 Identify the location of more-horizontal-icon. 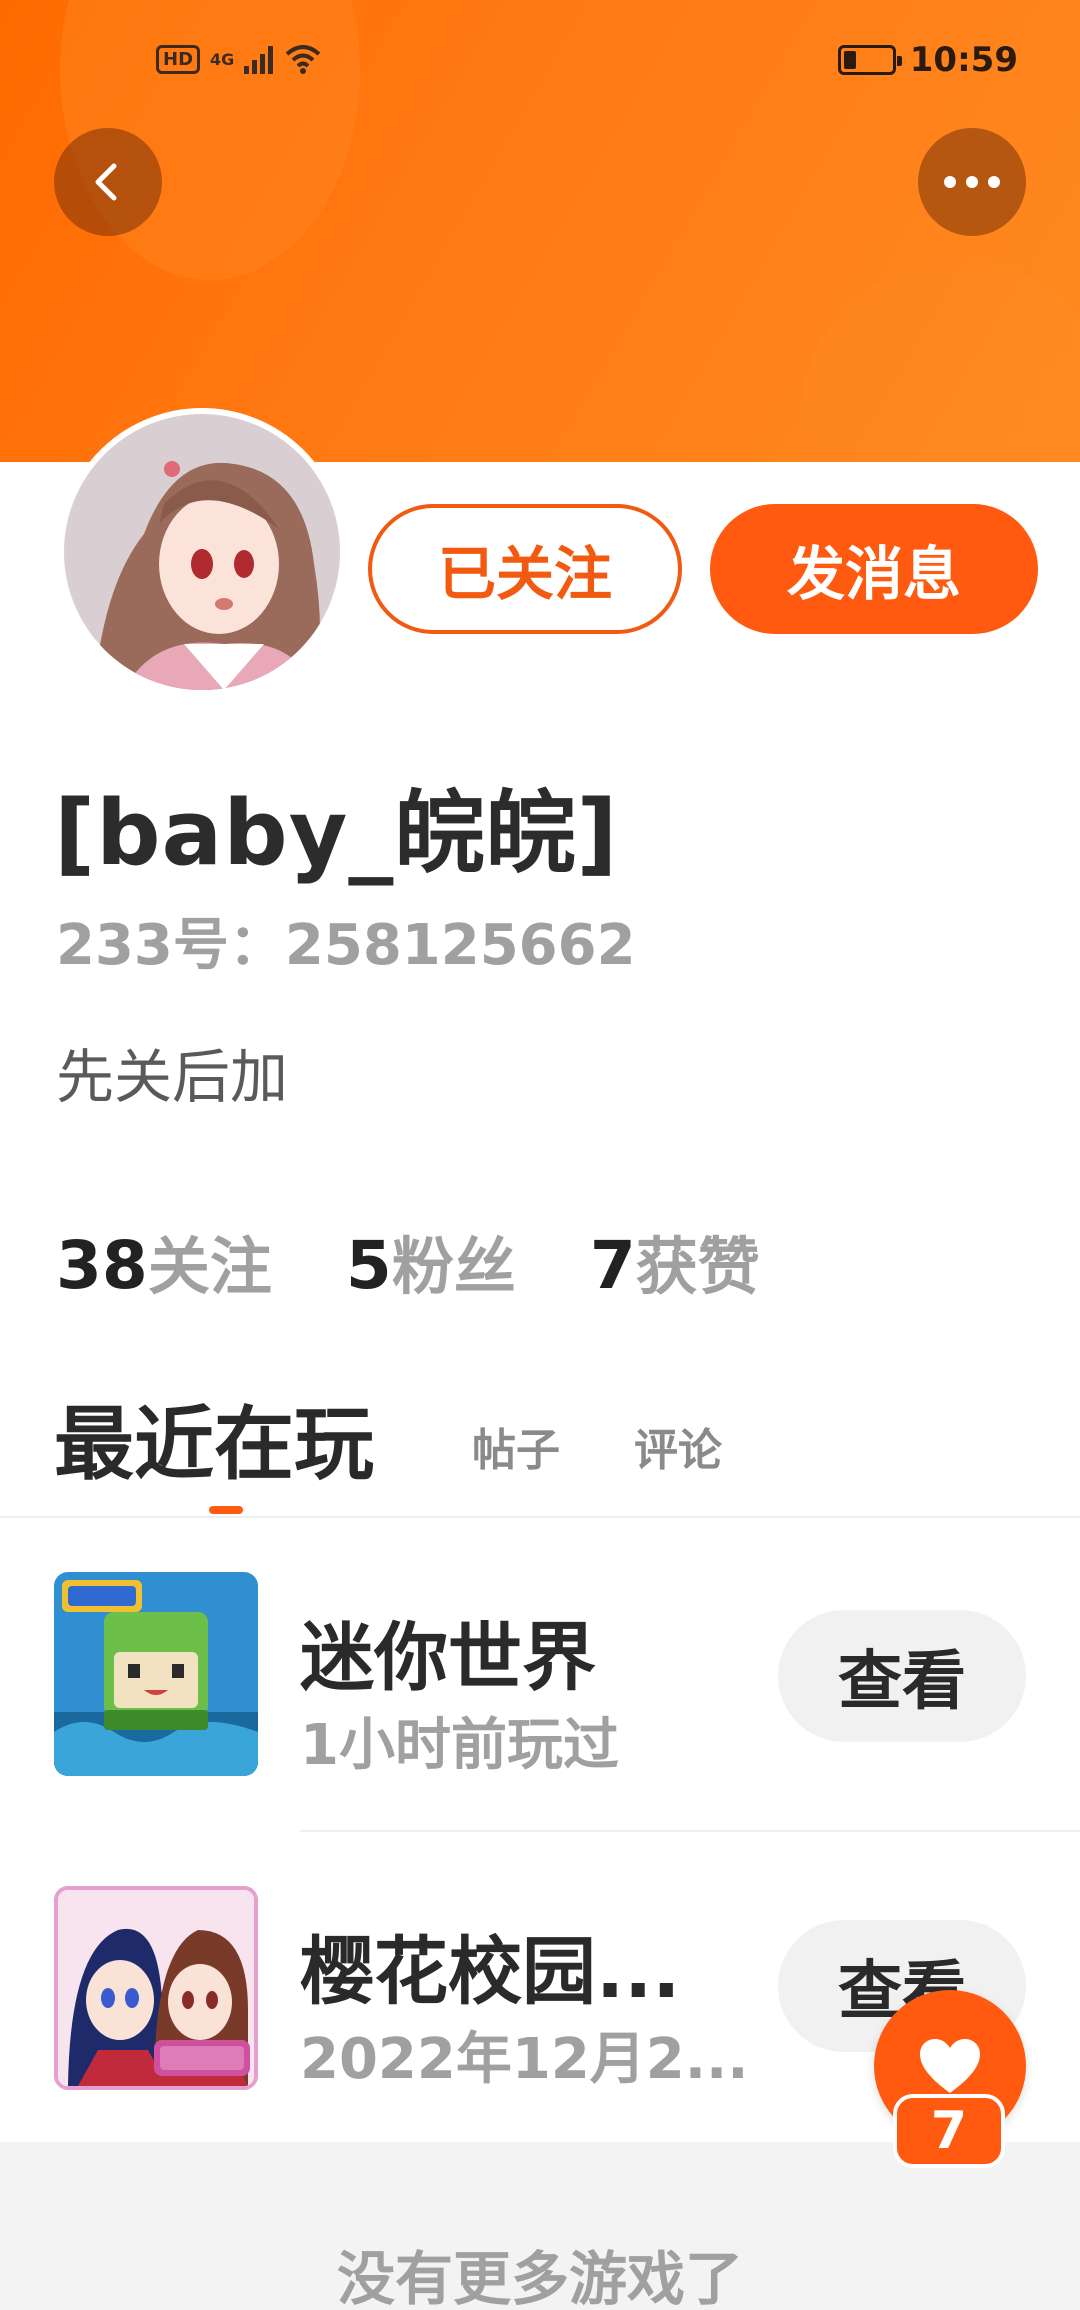
(972, 182).